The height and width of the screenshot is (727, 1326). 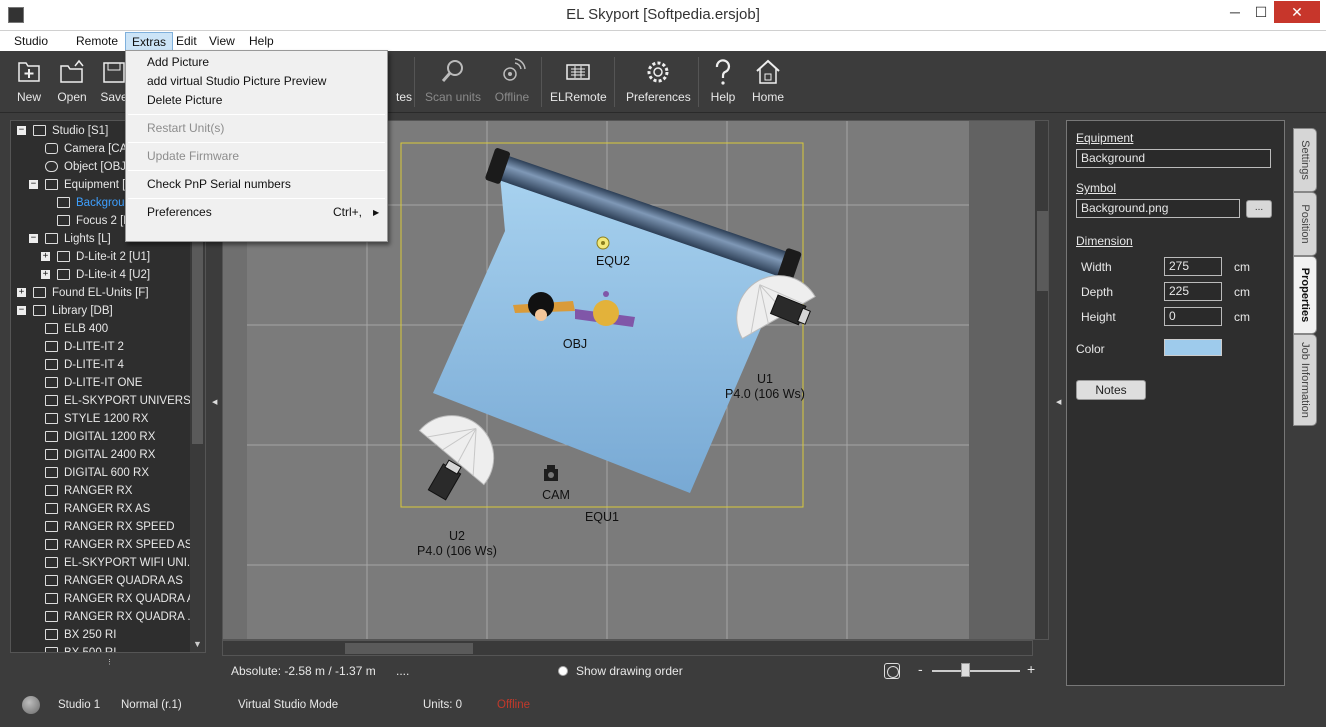 I want to click on tab-properties: Properties, so click(x=1305, y=295).